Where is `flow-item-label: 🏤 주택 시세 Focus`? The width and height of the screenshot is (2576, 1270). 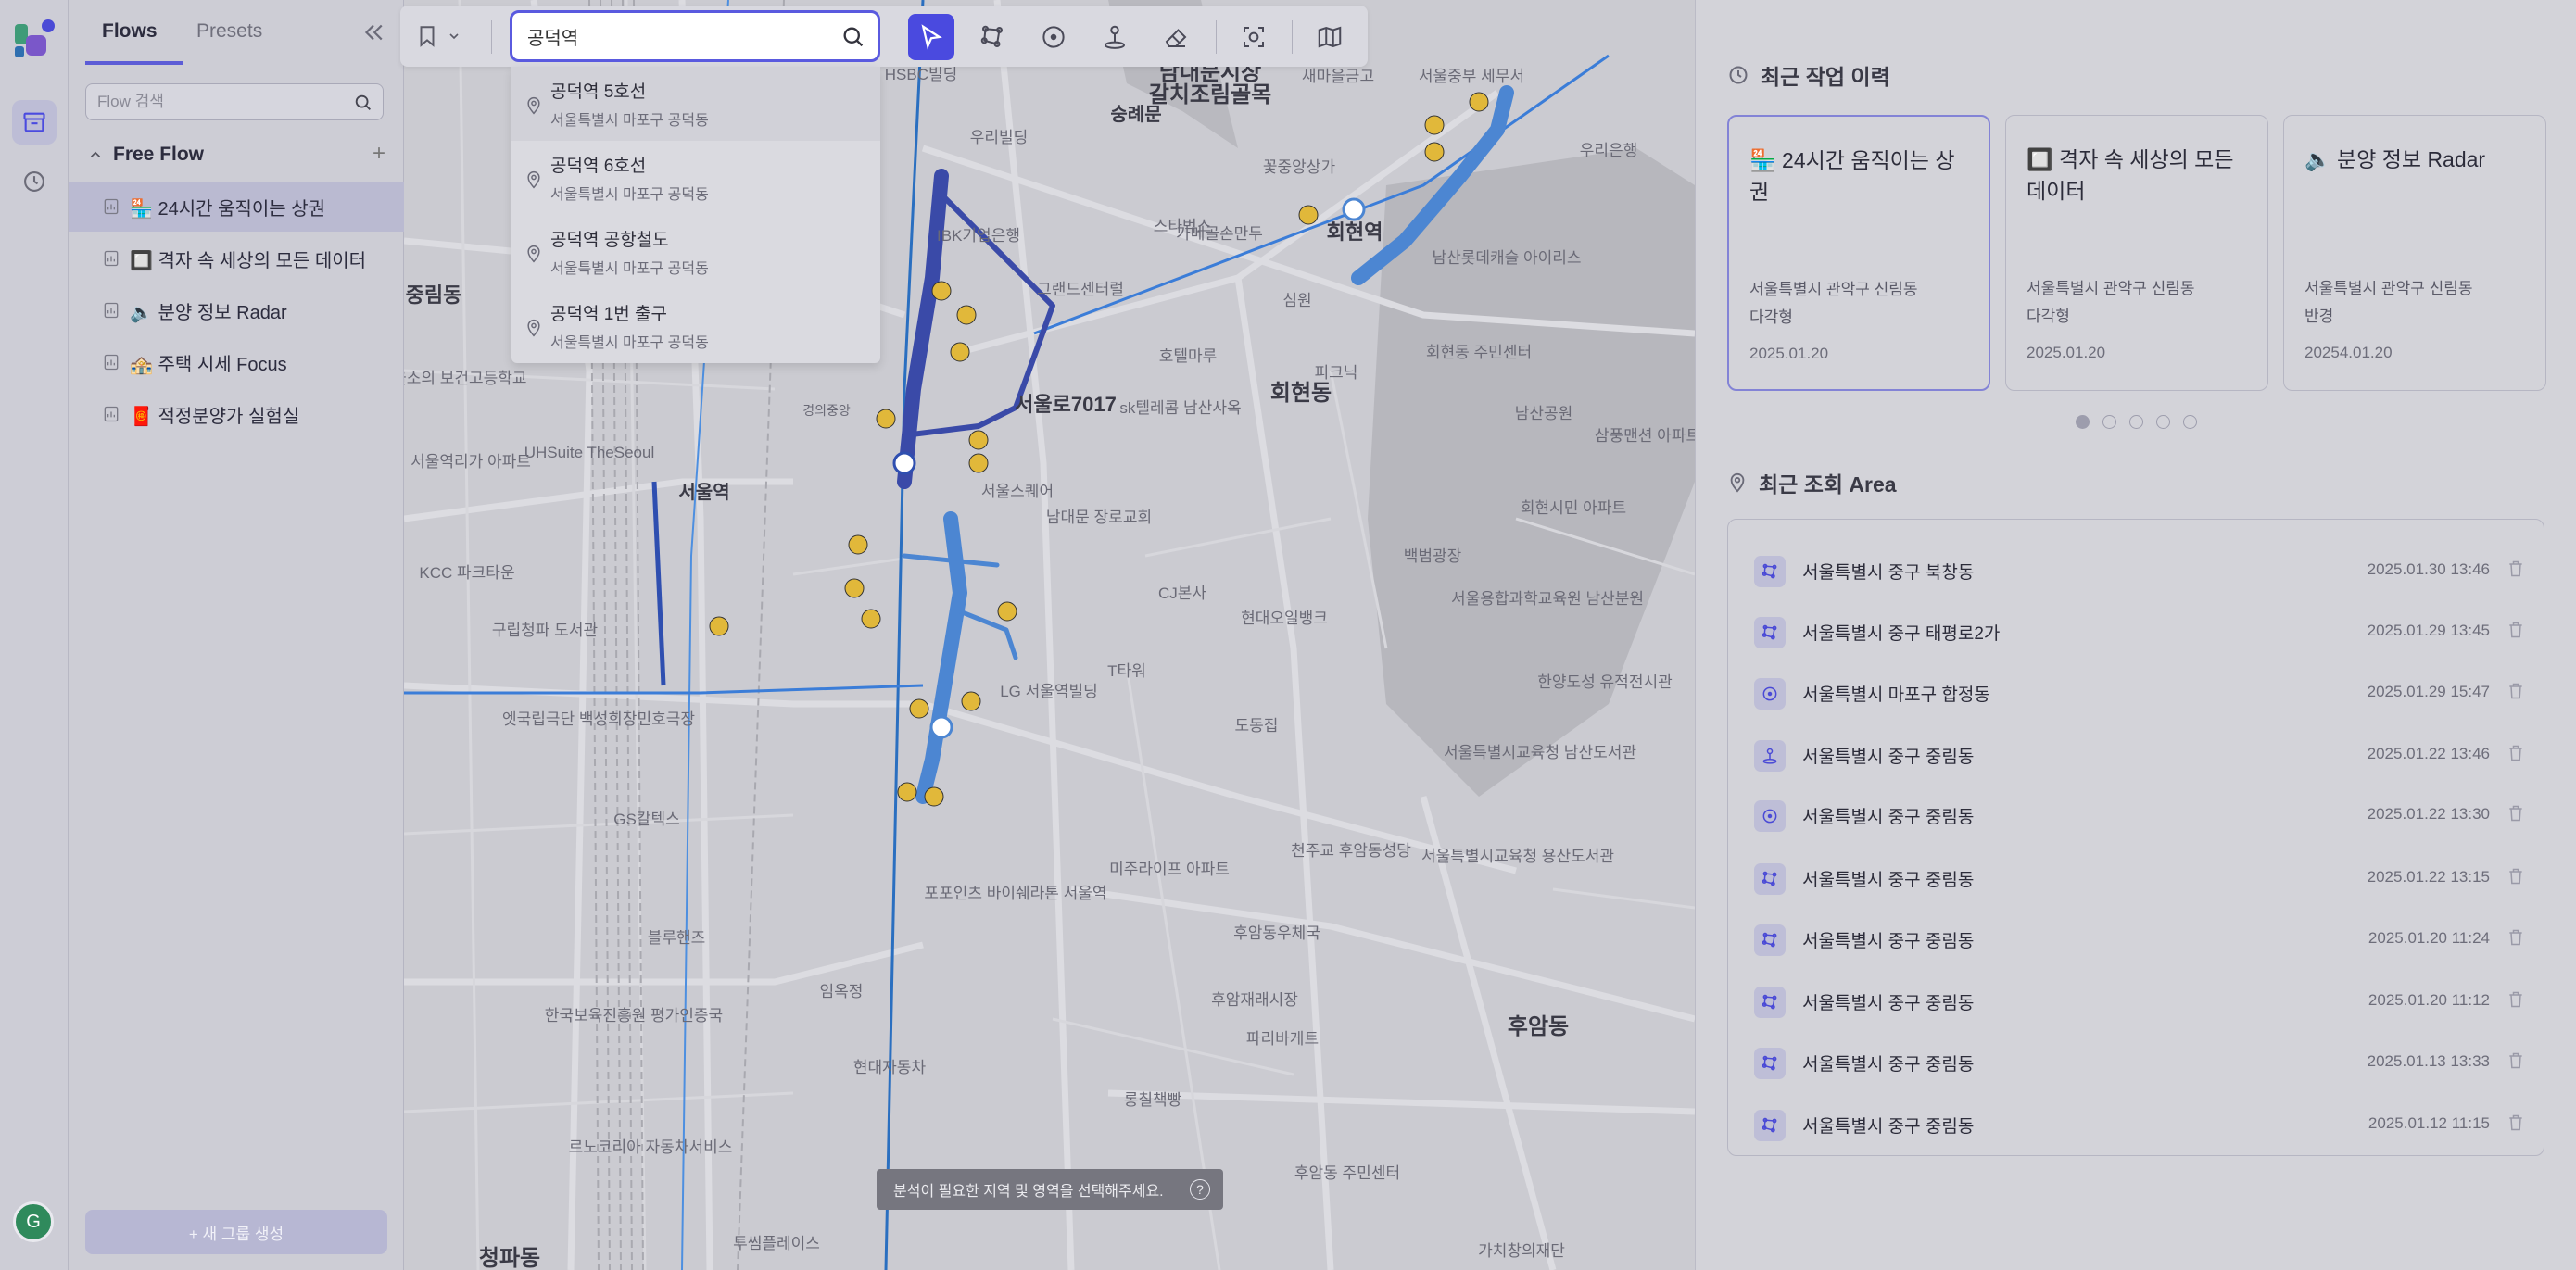 flow-item-label: 🏤 주택 시세 Focus is located at coordinates (208, 364).